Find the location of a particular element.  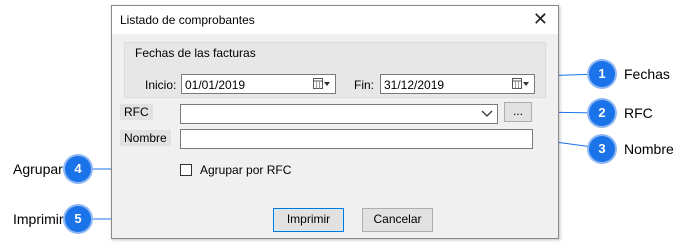

callout-badge-4: 4 is located at coordinates (78, 169).